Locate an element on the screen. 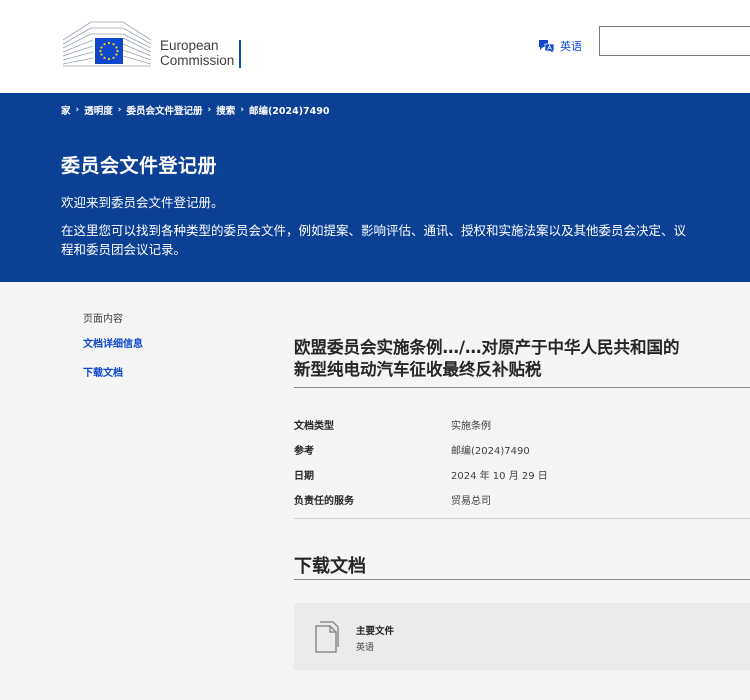 This screenshot has width=750, height=700. logo-line-2: Commission is located at coordinates (197, 60).